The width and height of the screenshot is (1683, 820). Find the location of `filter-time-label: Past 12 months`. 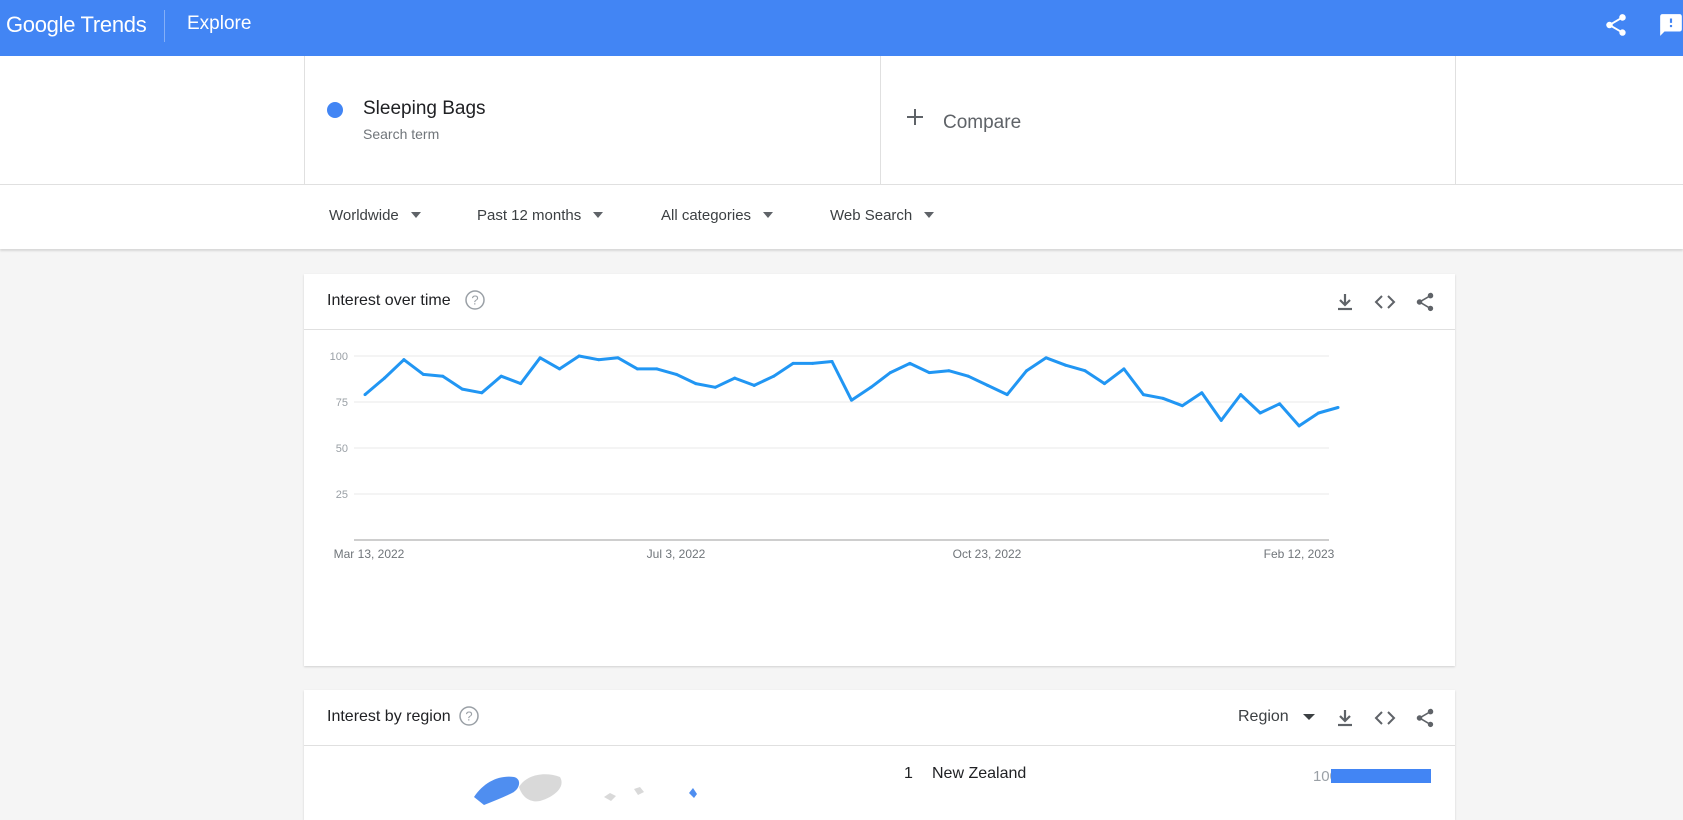

filter-time-label: Past 12 months is located at coordinates (529, 215).